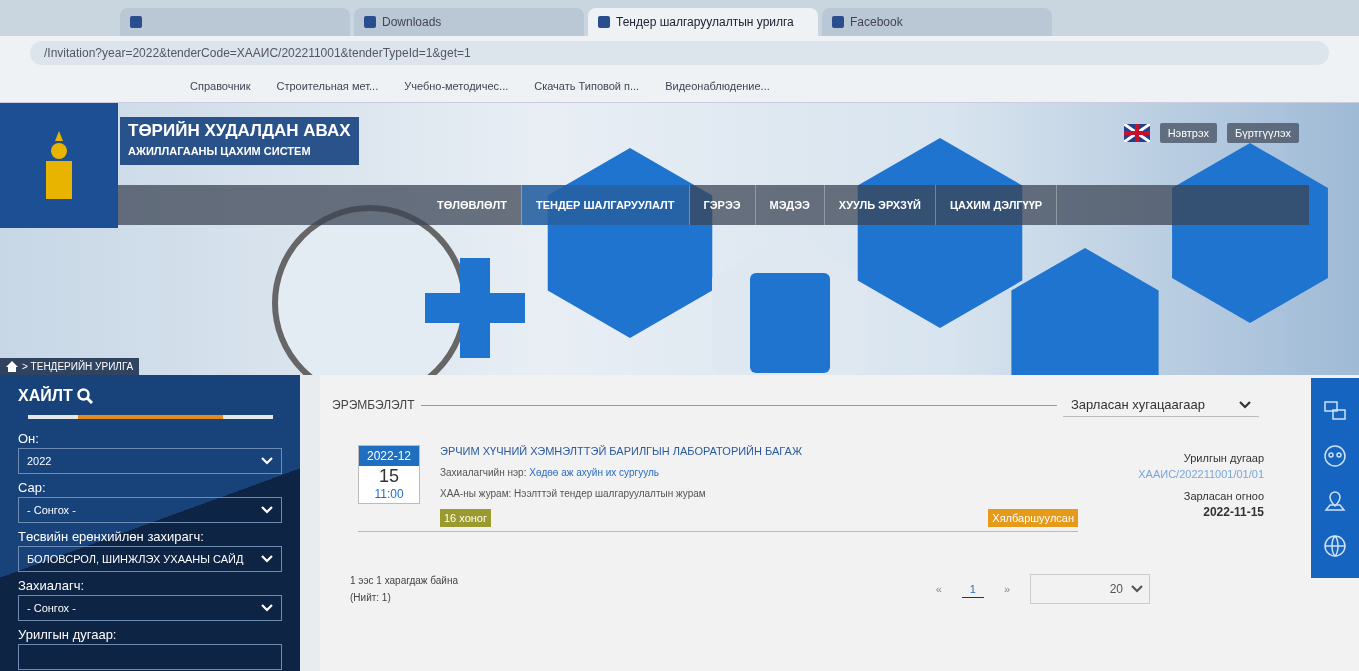 The width and height of the screenshot is (1359, 671). Describe the element at coordinates (150, 461) in the screenshot. I see `select-field: 2022` at that location.